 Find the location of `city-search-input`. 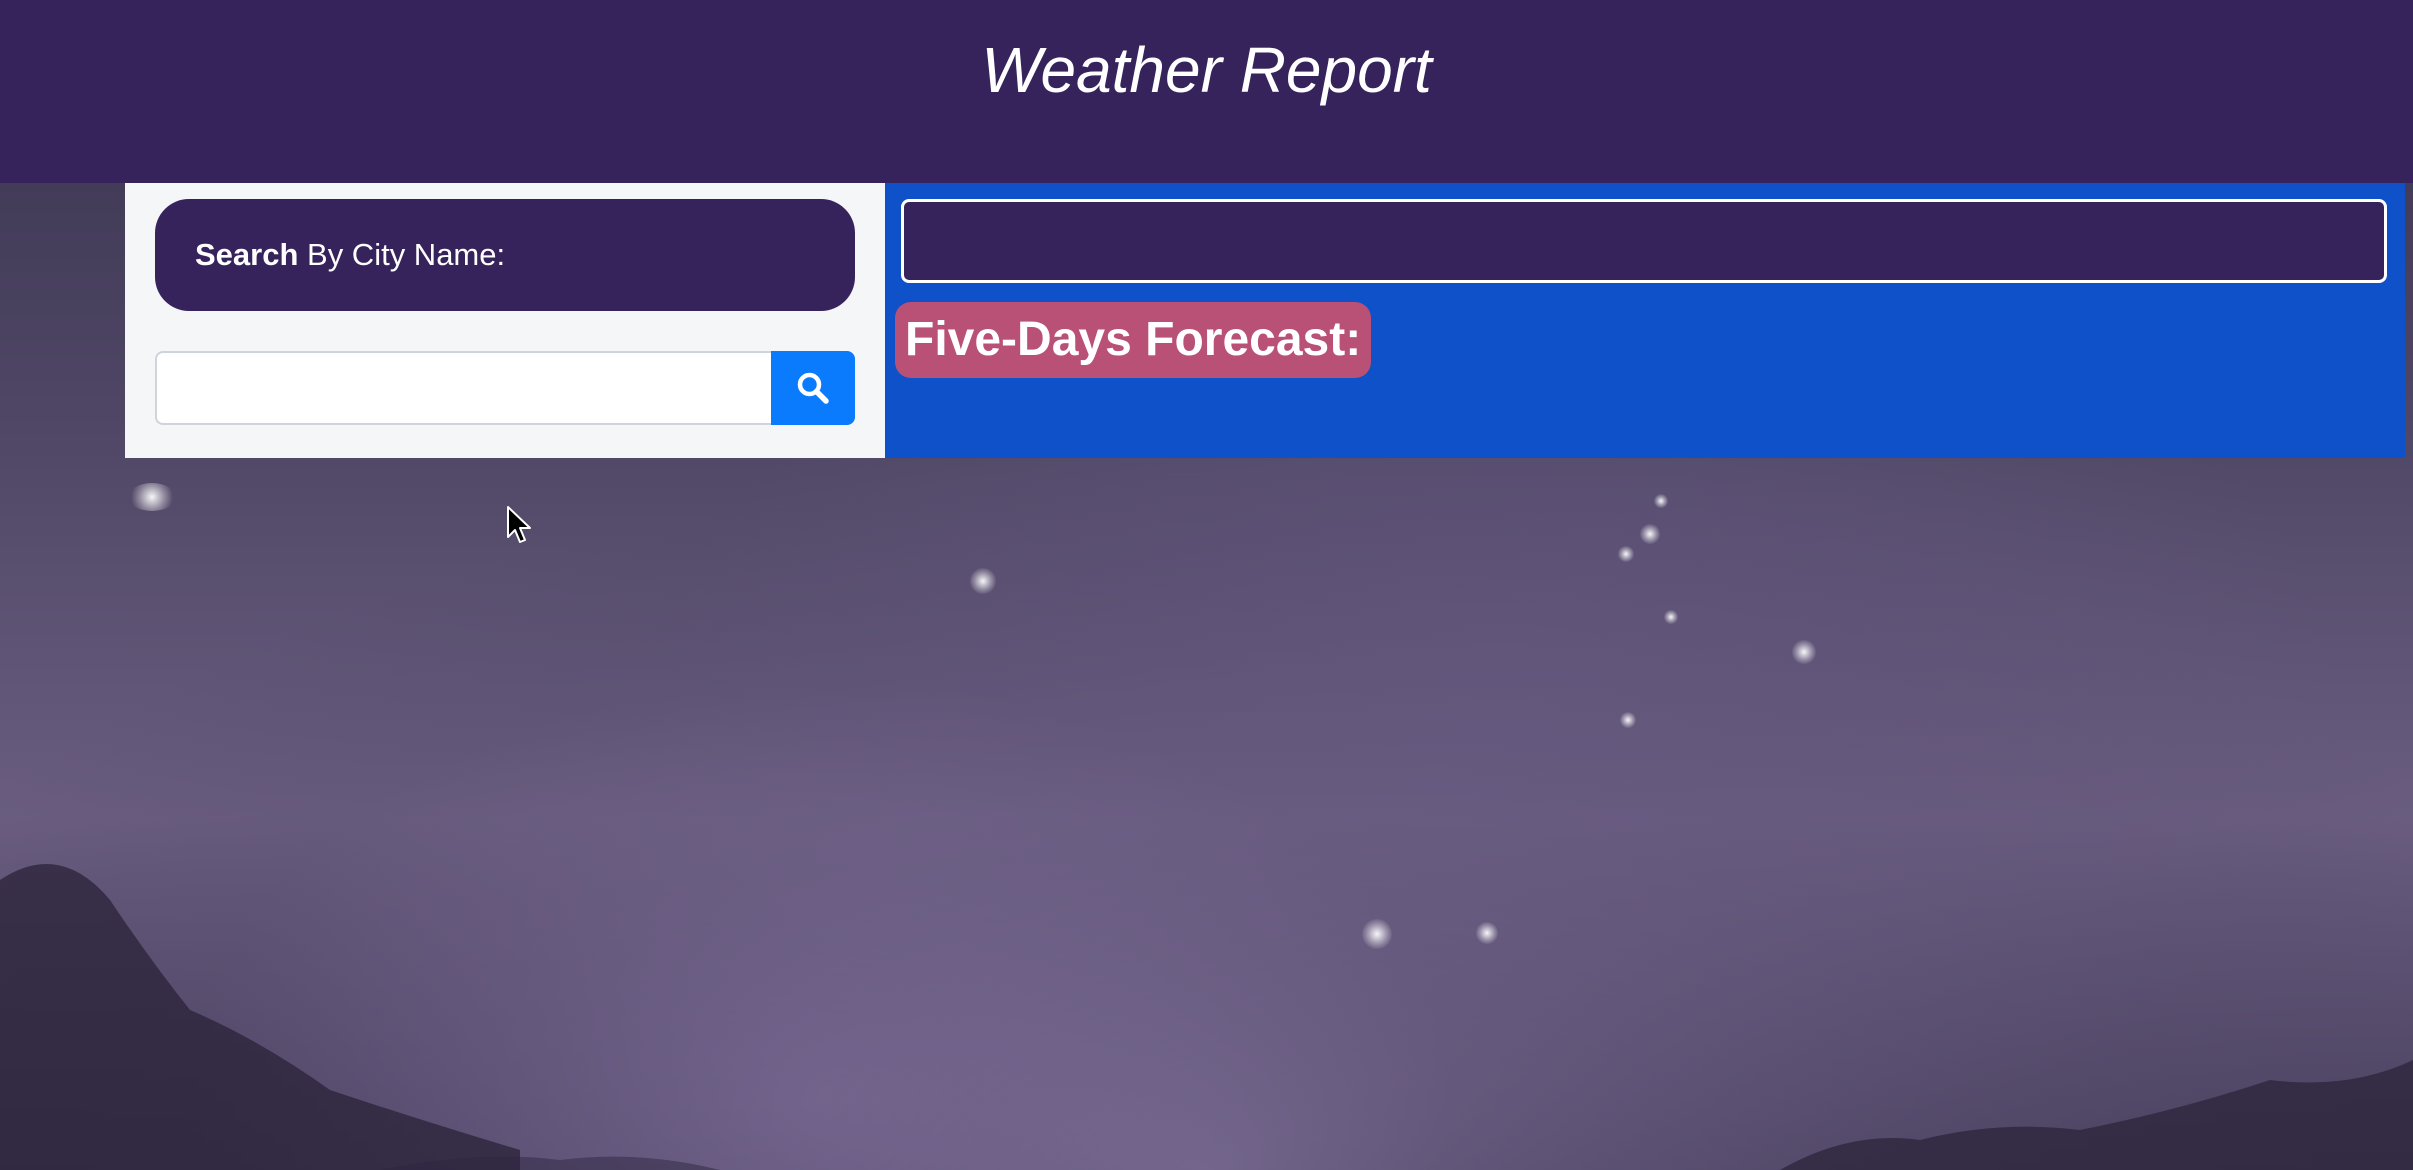

city-search-input is located at coordinates (463, 388).